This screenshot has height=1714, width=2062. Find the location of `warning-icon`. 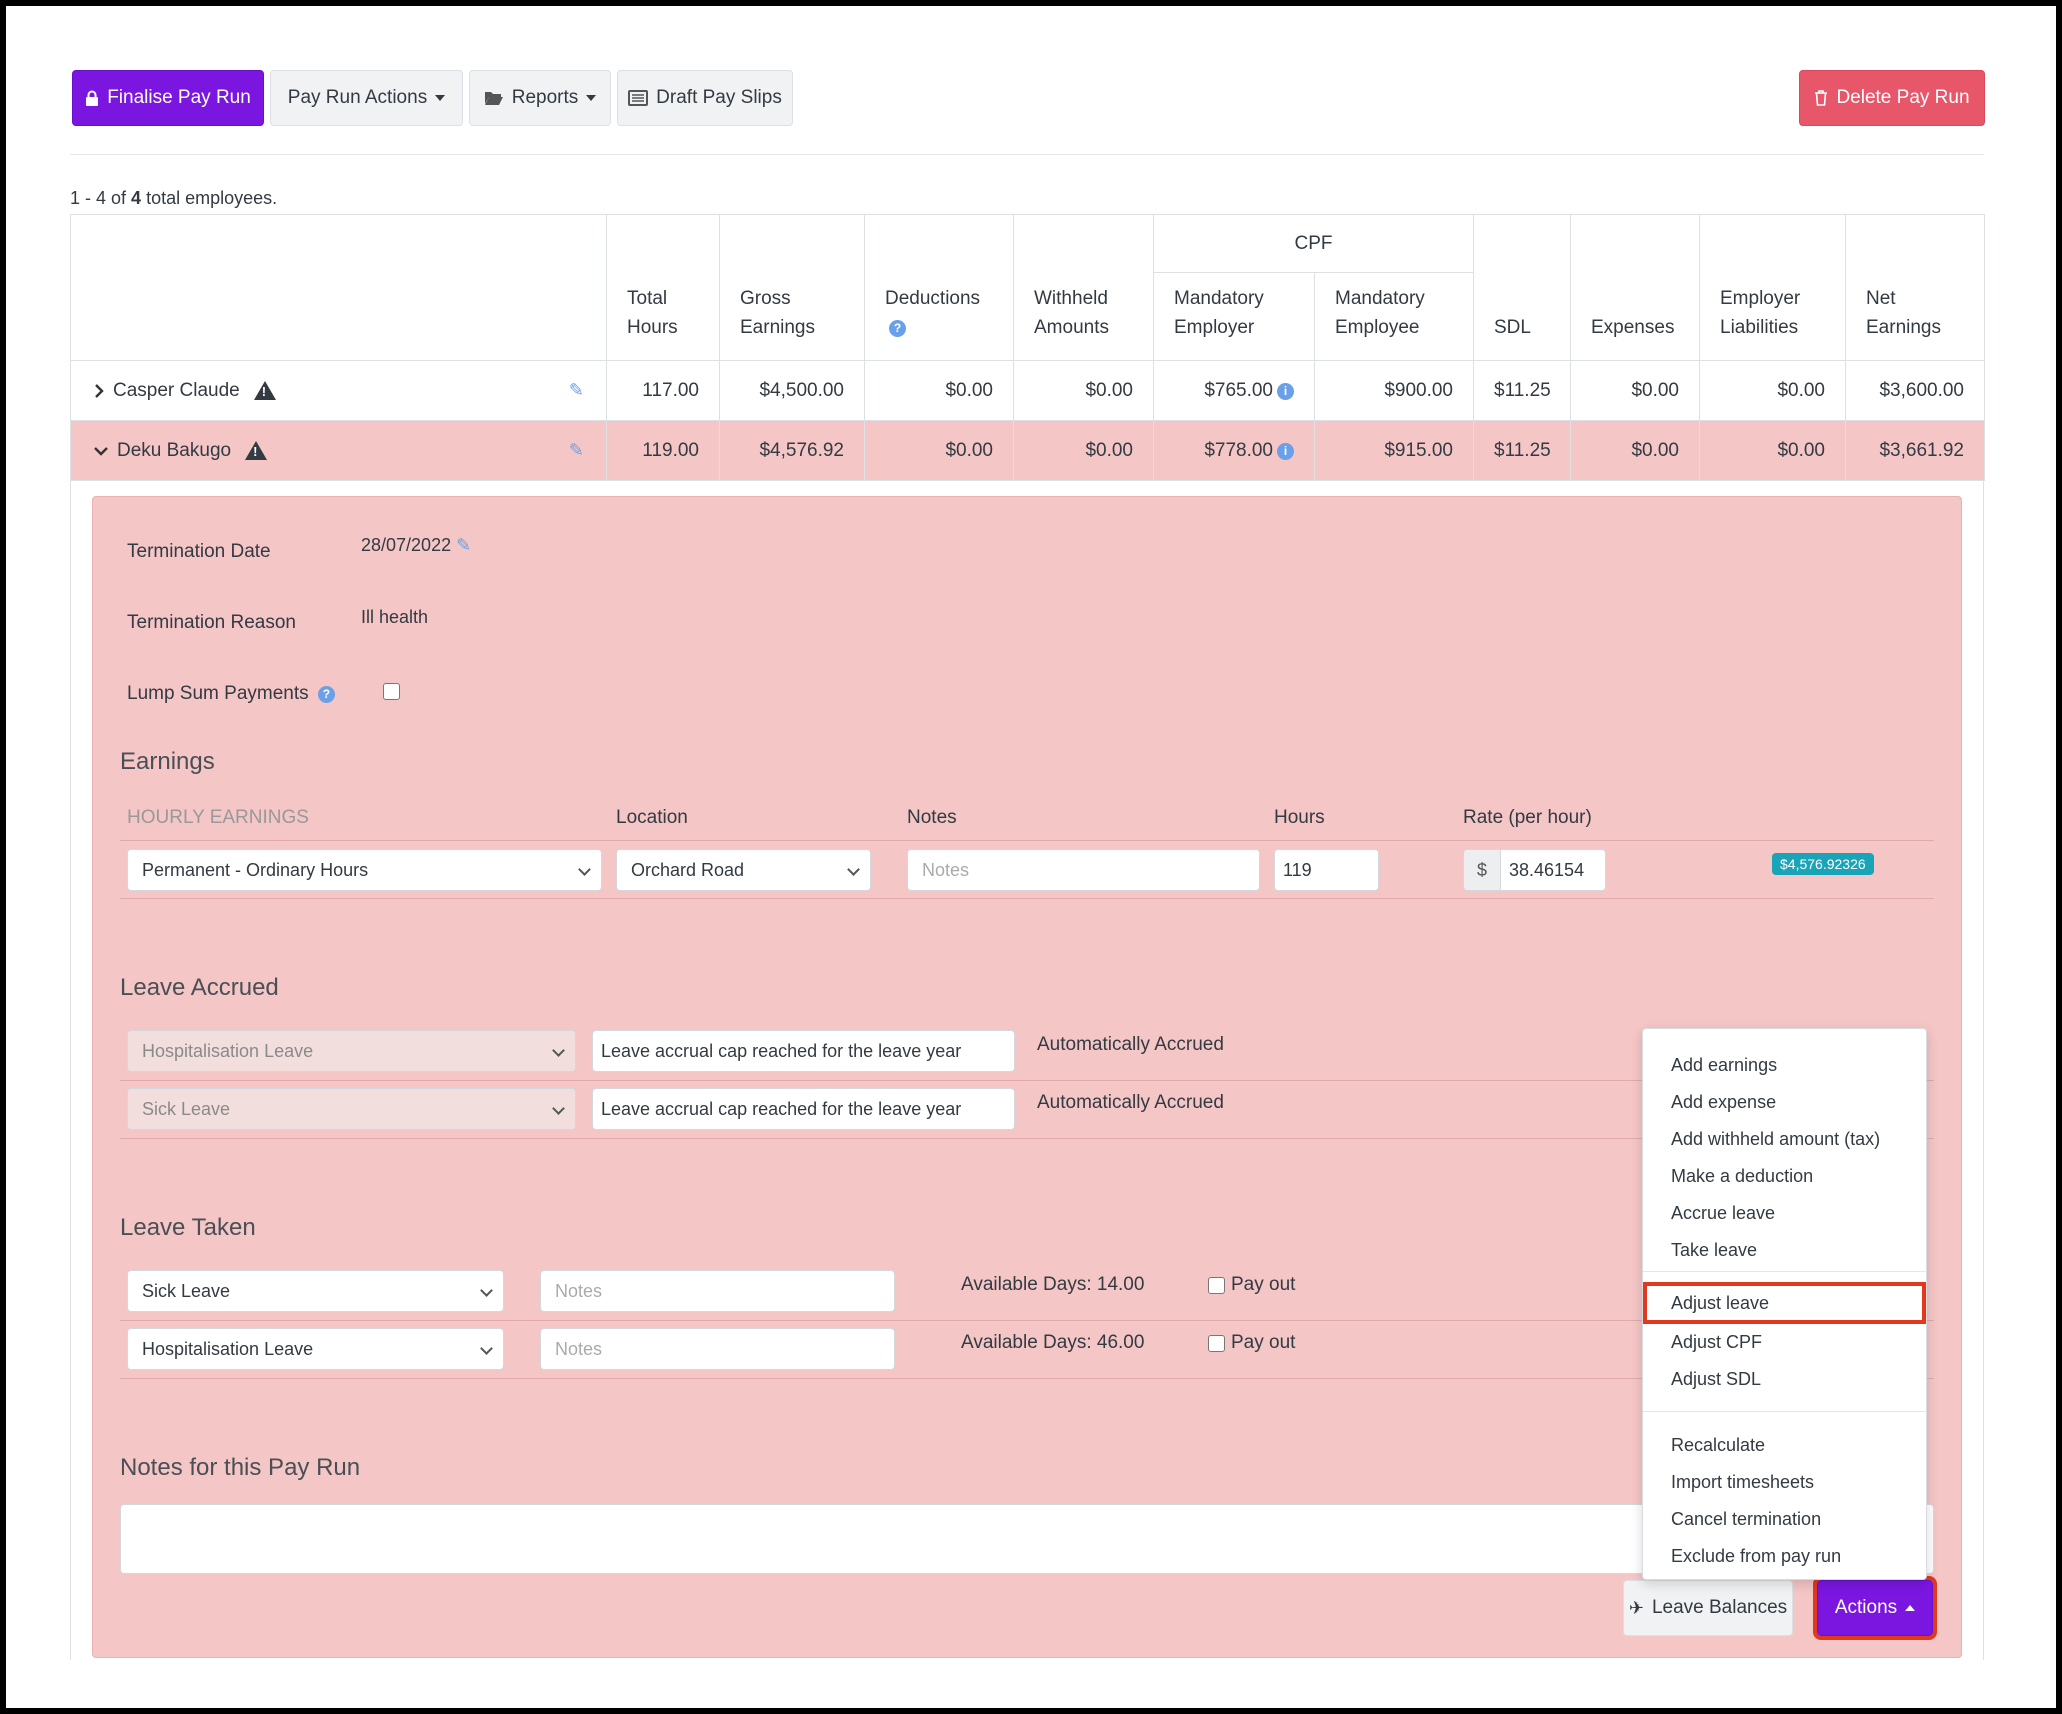

warning-icon is located at coordinates (264, 390).